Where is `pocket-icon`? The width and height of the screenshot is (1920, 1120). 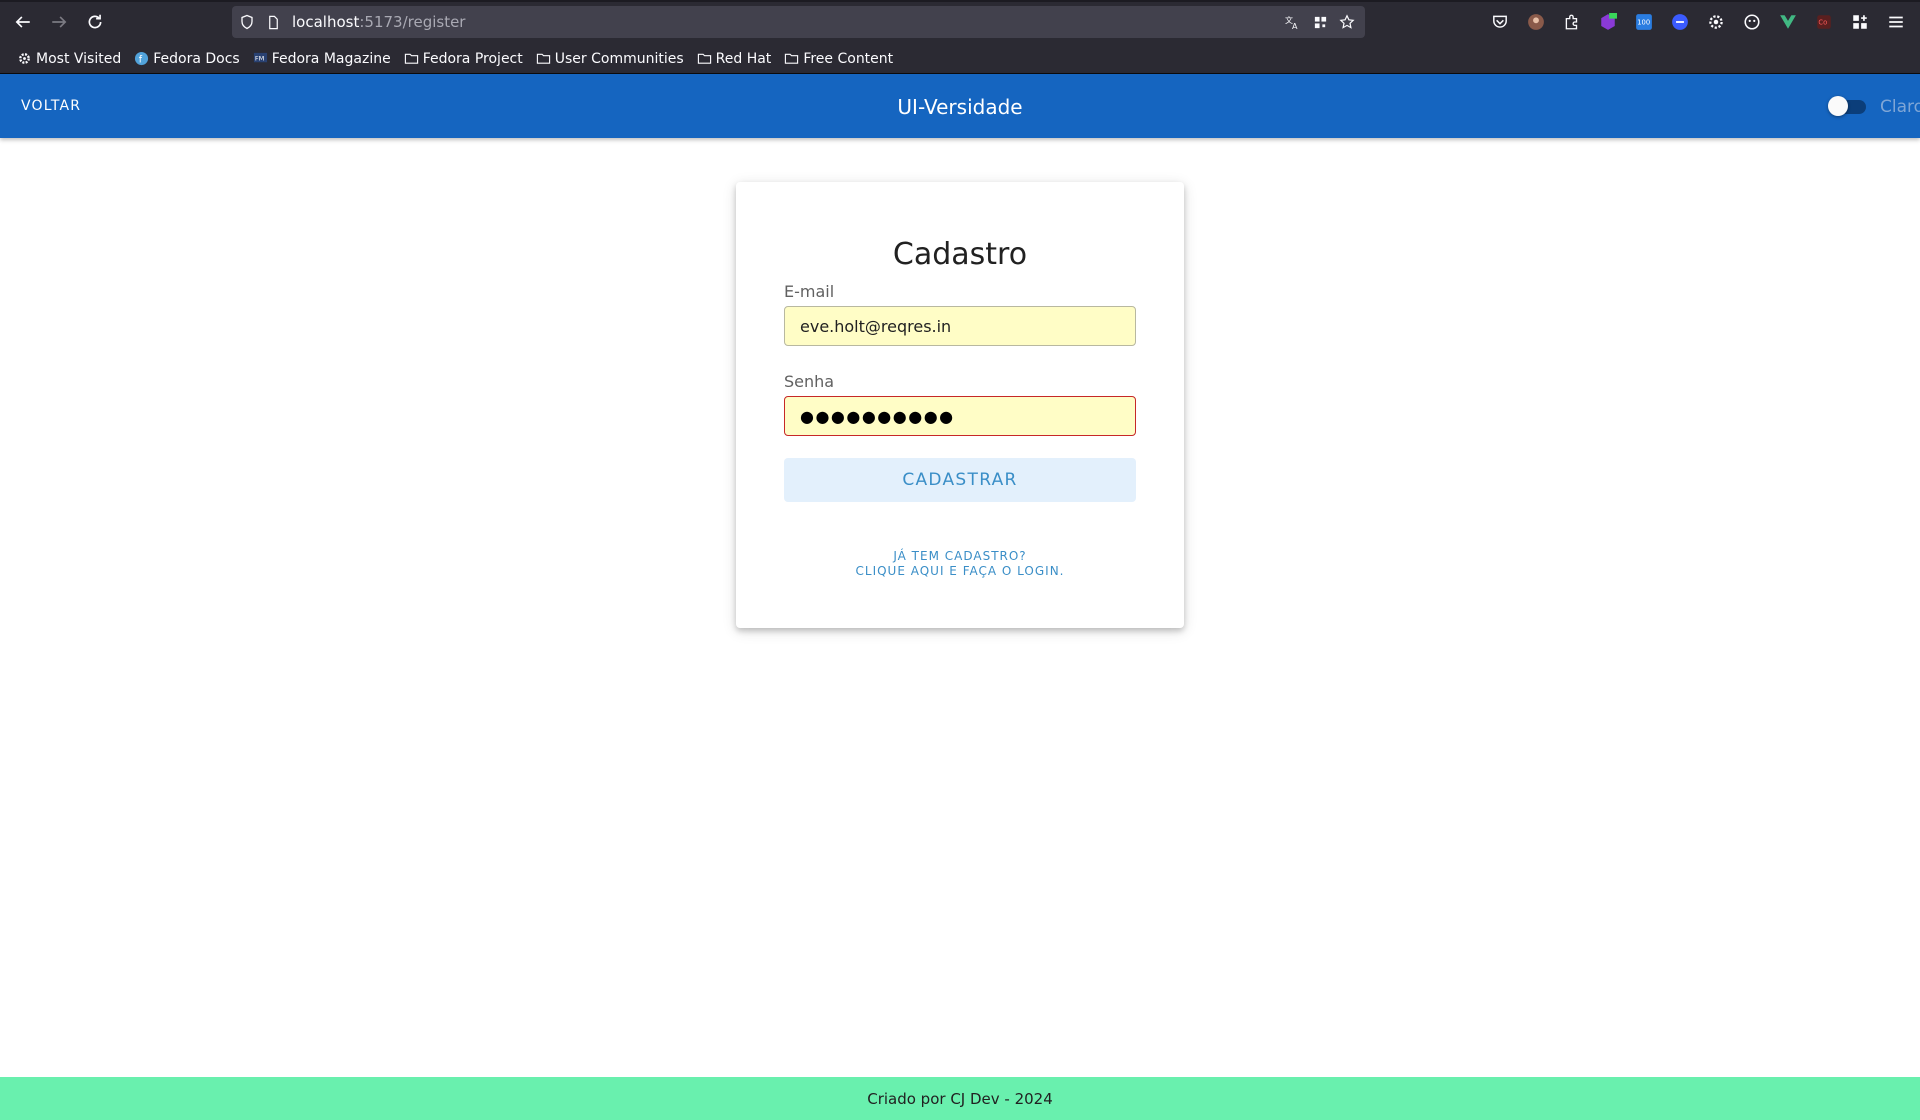 pocket-icon is located at coordinates (1500, 22).